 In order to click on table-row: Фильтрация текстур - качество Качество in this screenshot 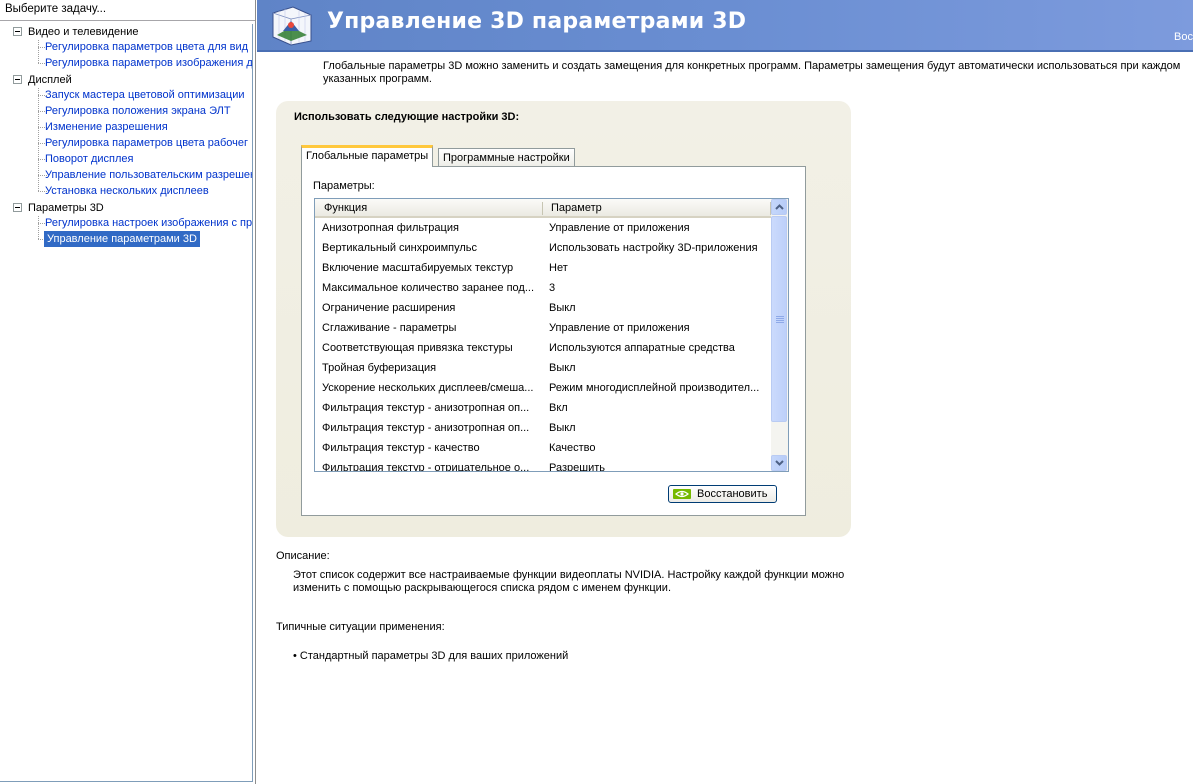, I will do `click(543, 448)`.